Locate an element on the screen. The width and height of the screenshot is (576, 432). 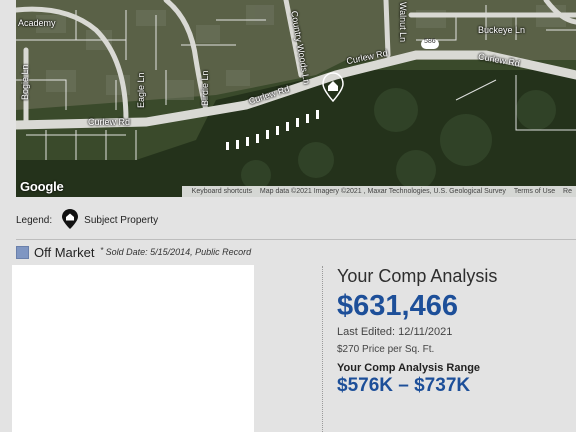
map-legend: Legend: Subject Property is located at coordinates (87, 220).